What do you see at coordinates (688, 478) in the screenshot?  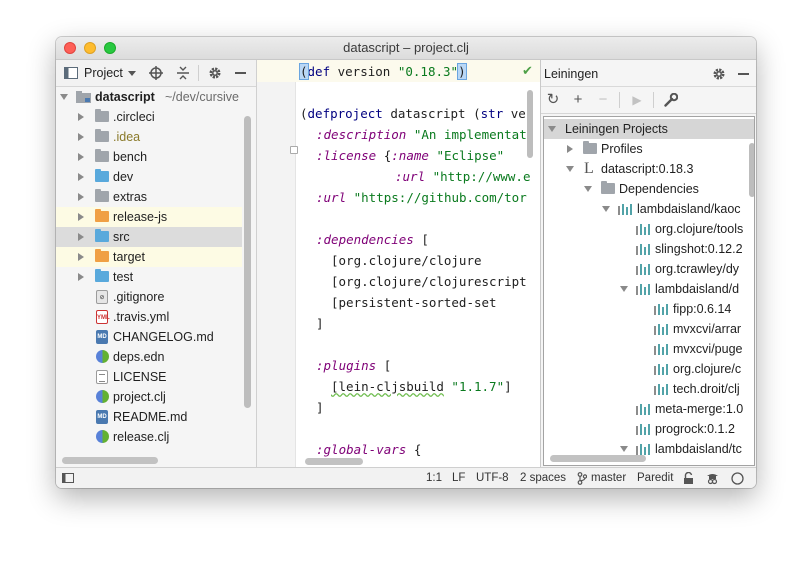 I see `lock-icon` at bounding box center [688, 478].